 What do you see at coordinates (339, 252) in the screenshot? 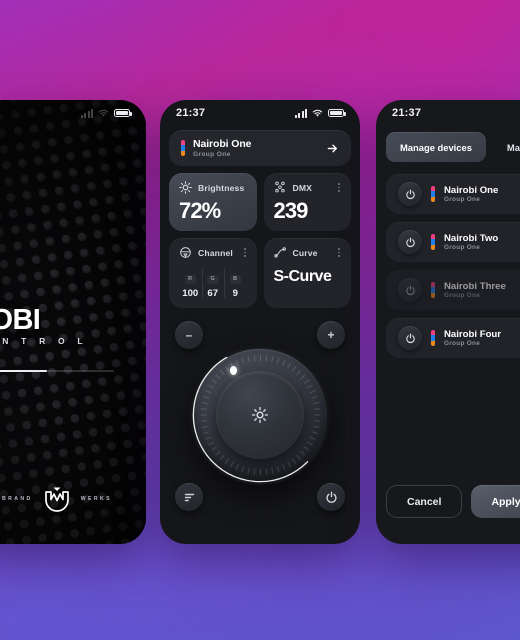
I see `card-curve-menu-icon` at bounding box center [339, 252].